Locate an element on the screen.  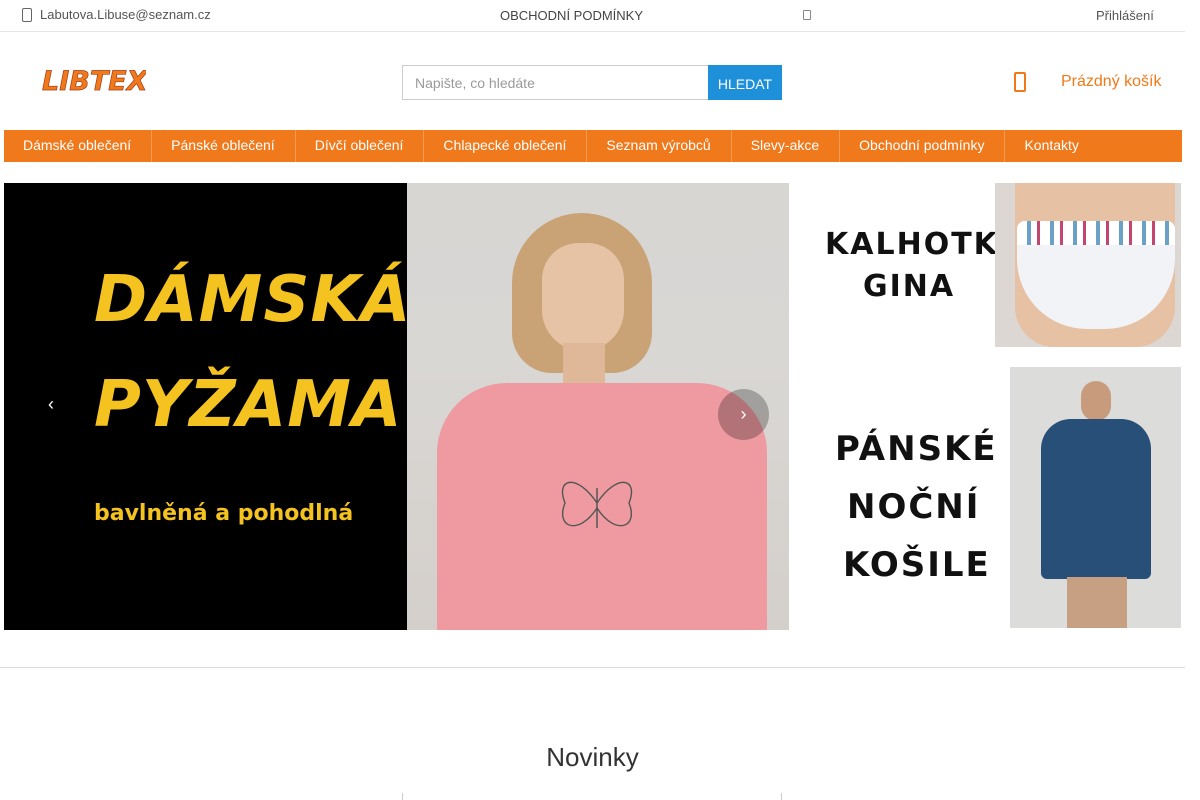
login-link: Přihlášení is located at coordinates (1125, 15).